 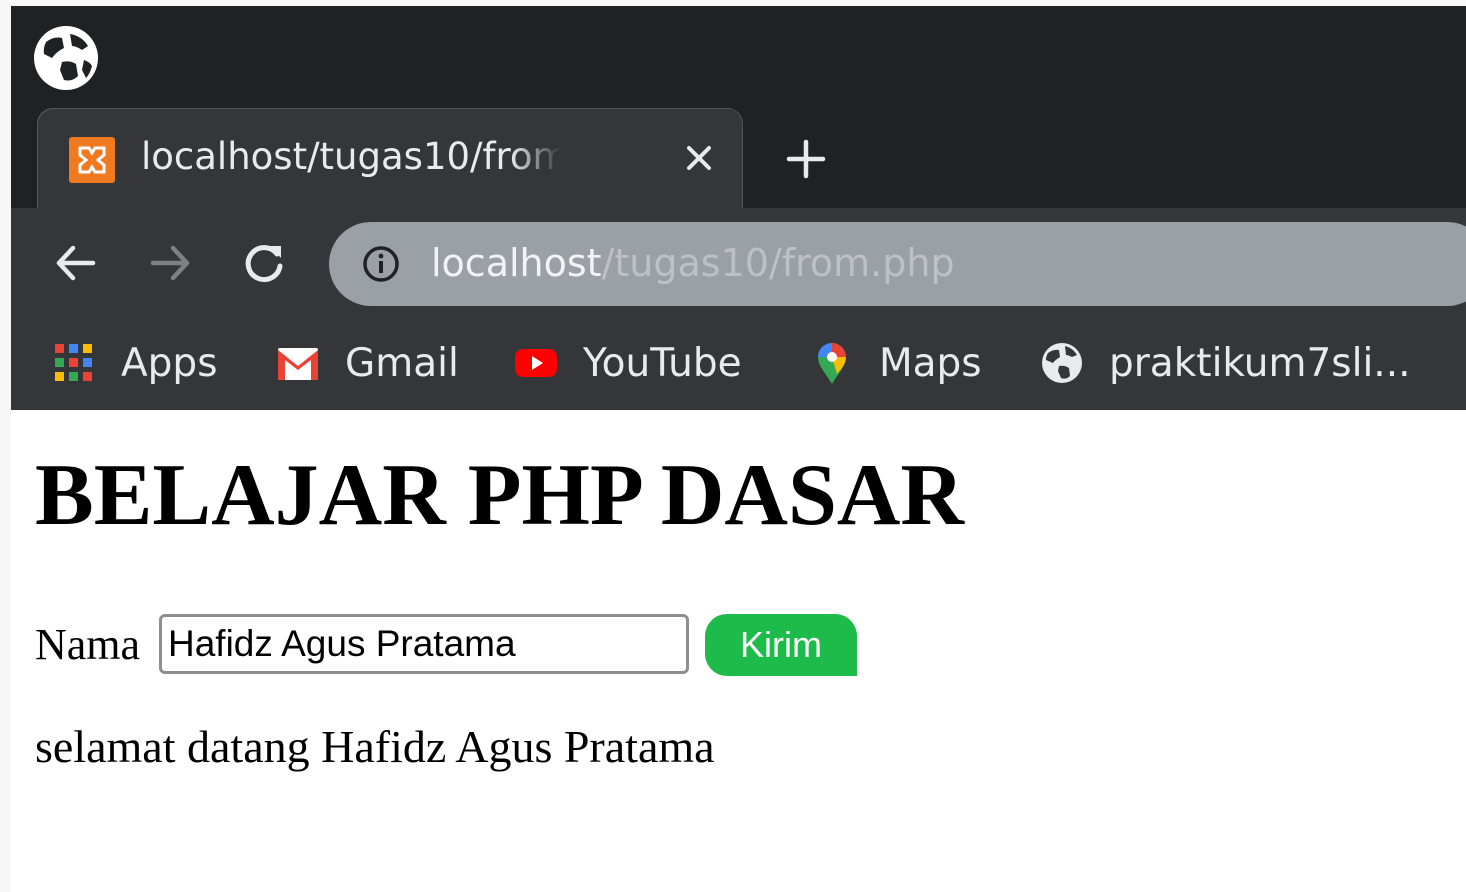 I want to click on apps-grid-icon, so click(x=73, y=362).